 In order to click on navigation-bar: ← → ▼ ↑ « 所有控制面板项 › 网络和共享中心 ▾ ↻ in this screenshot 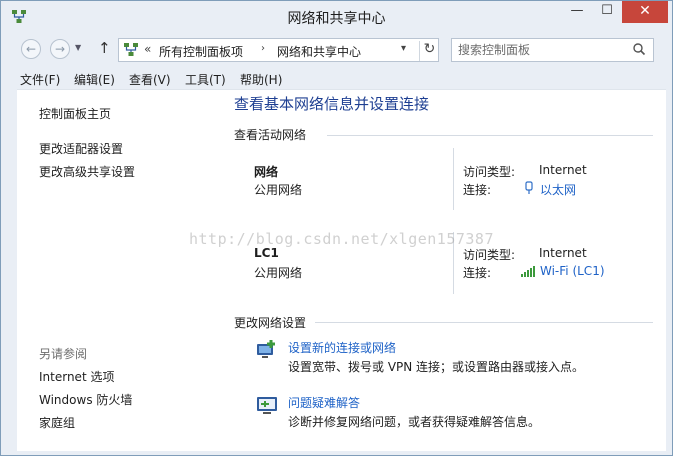, I will do `click(336, 49)`.